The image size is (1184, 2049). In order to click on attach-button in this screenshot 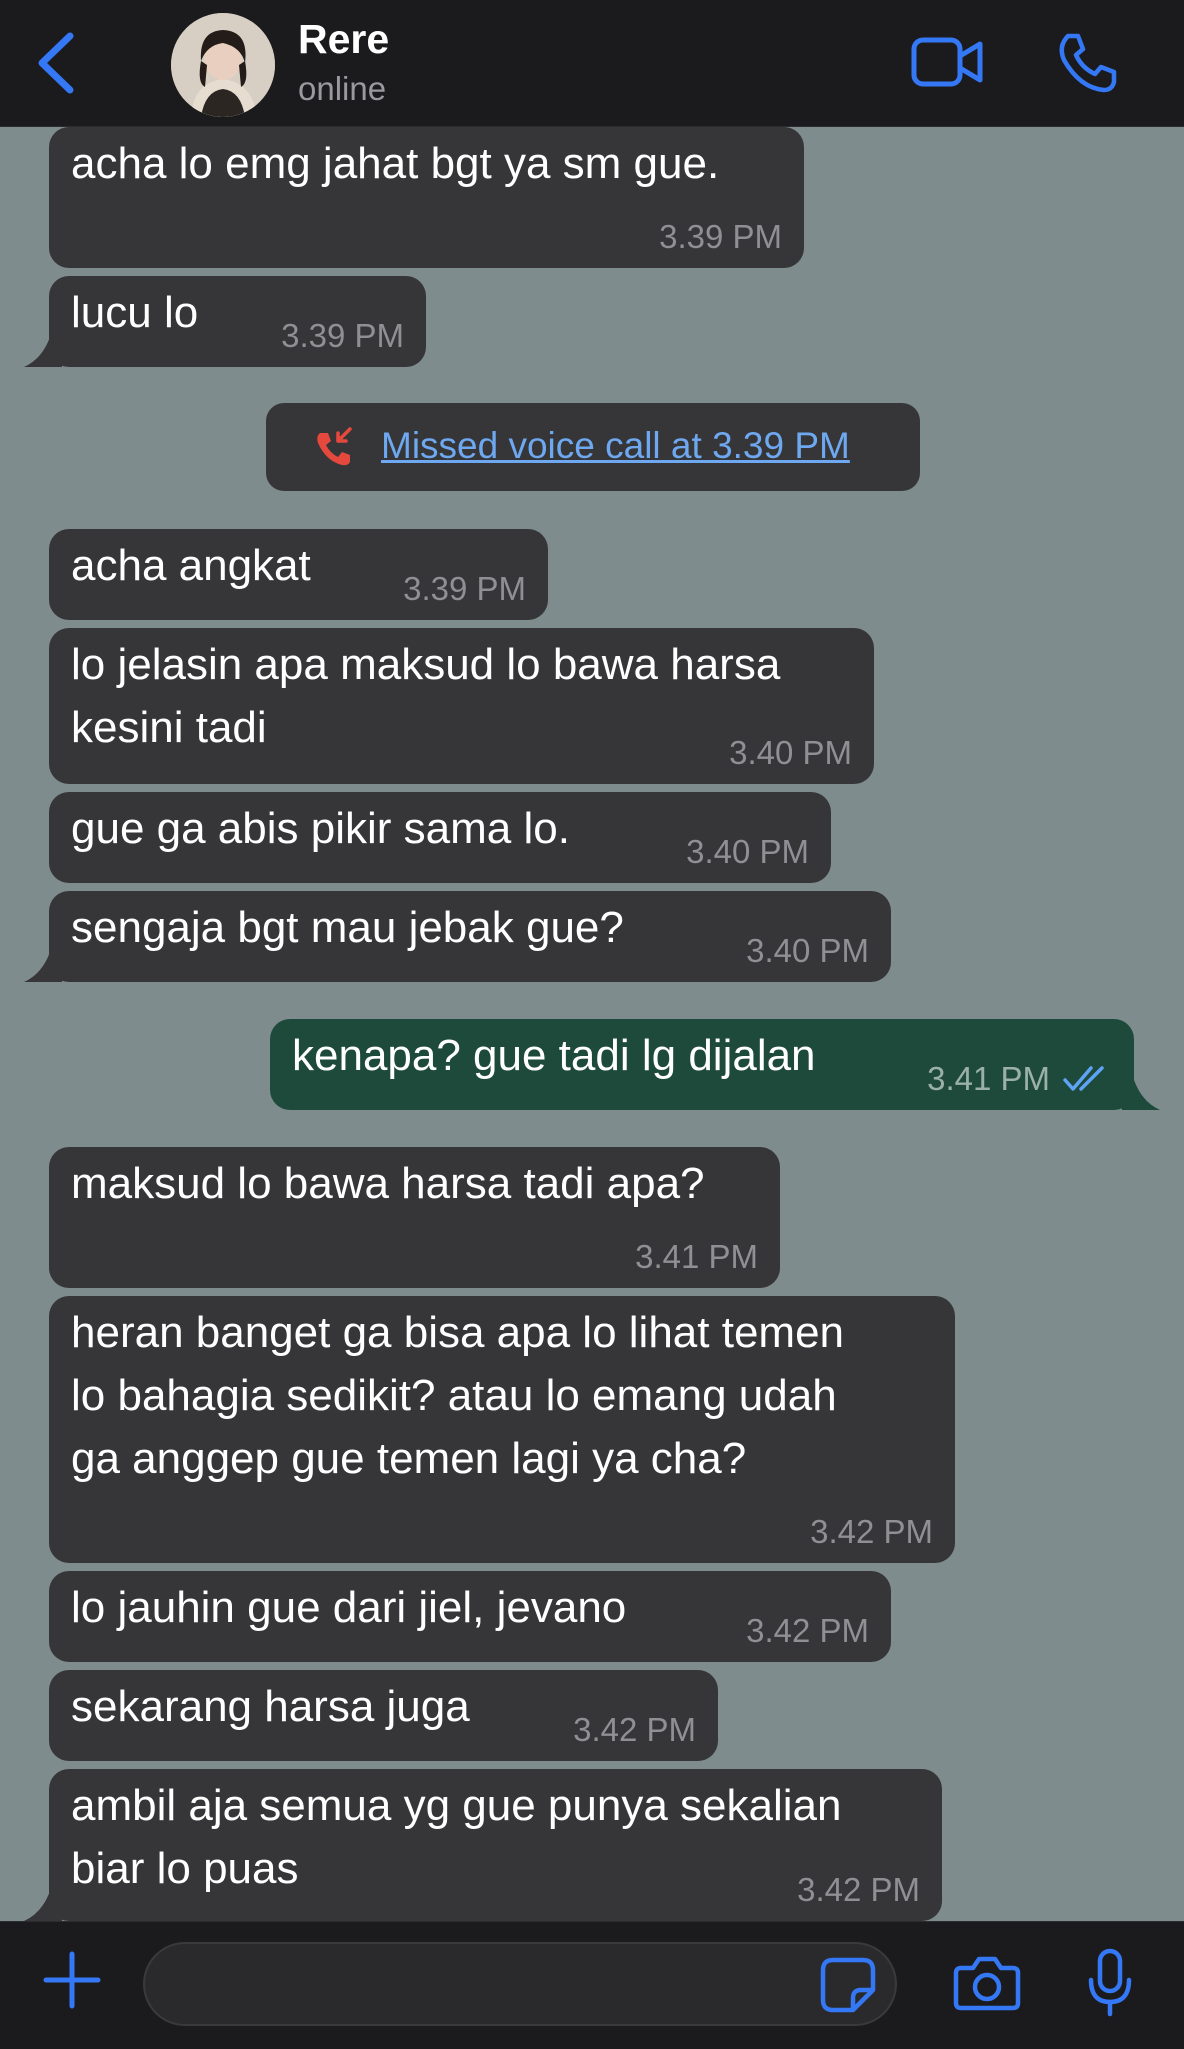, I will do `click(72, 1980)`.